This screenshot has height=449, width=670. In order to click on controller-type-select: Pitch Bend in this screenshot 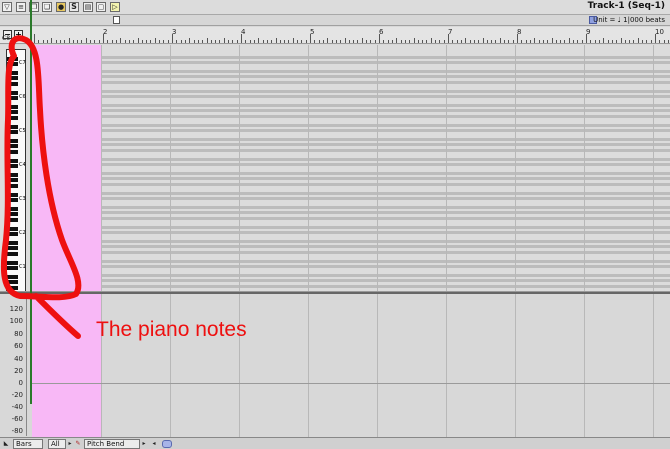, I will do `click(112, 444)`.